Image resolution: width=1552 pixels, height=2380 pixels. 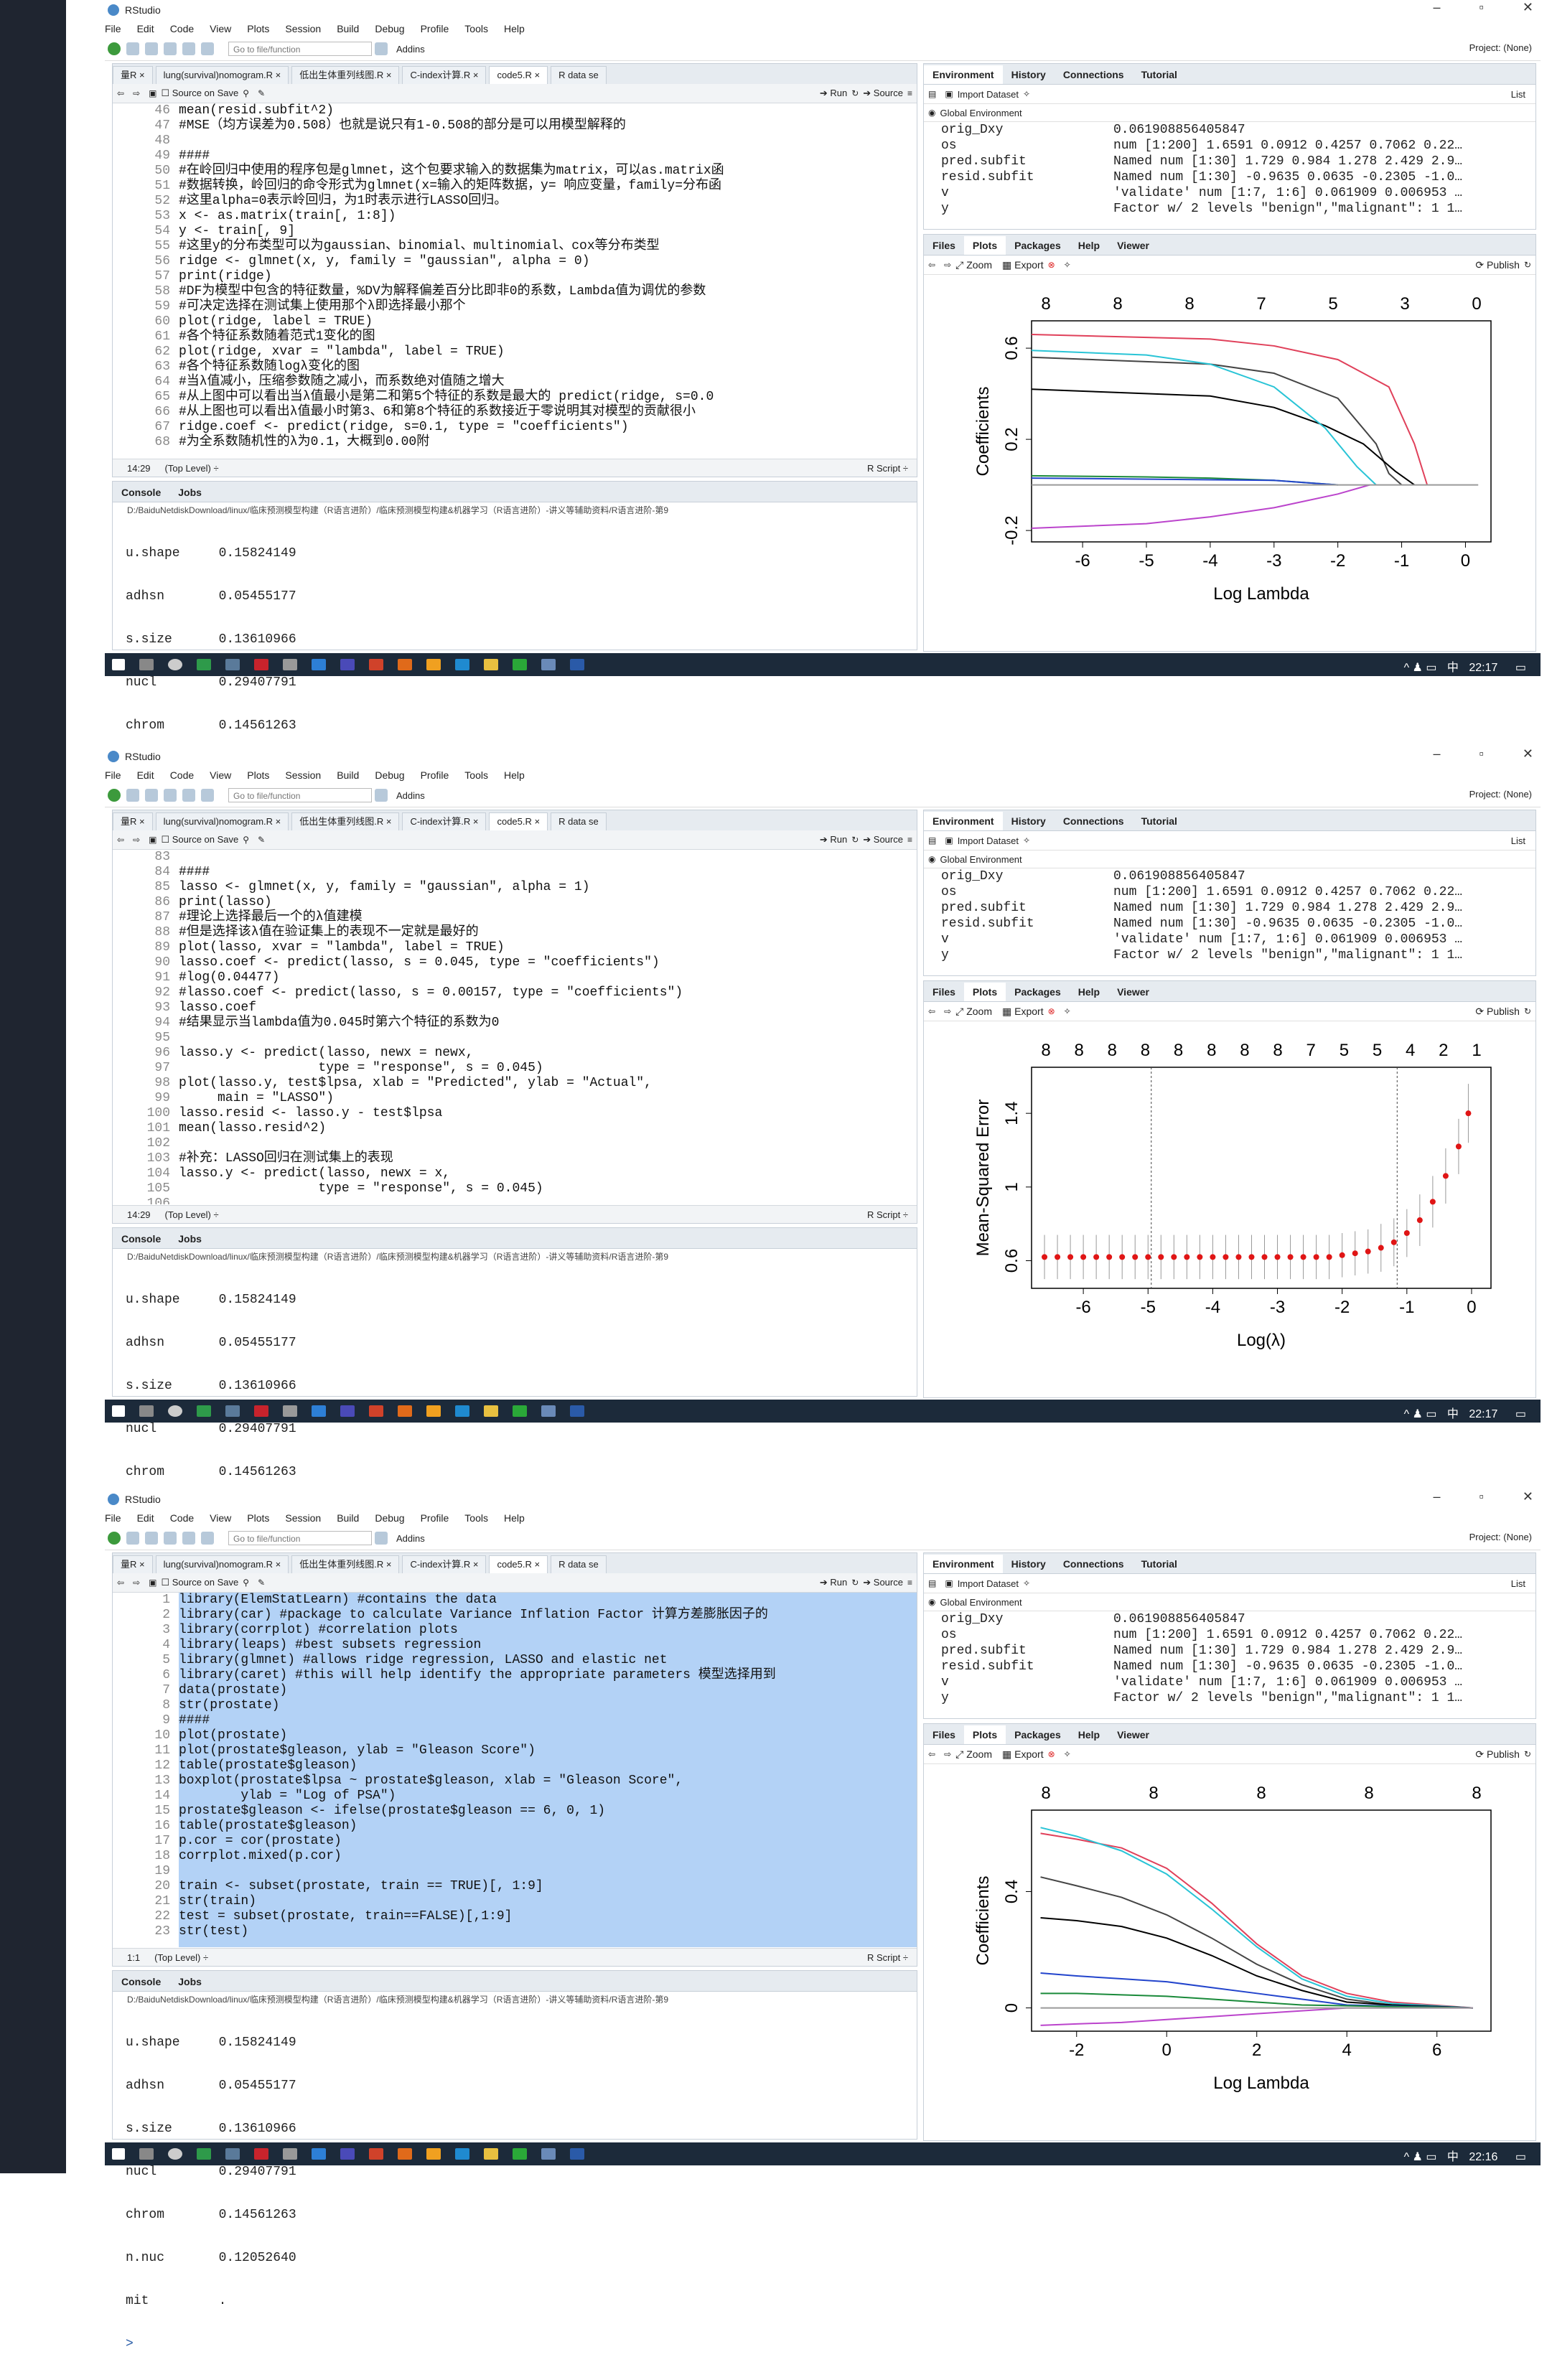 I want to click on prev-plot-icon: ⇦, so click(x=931, y=1754).